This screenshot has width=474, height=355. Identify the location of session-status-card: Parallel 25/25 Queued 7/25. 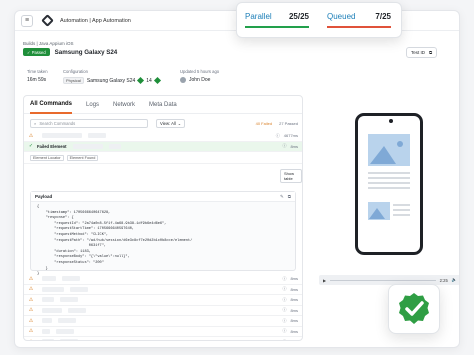
(319, 20).